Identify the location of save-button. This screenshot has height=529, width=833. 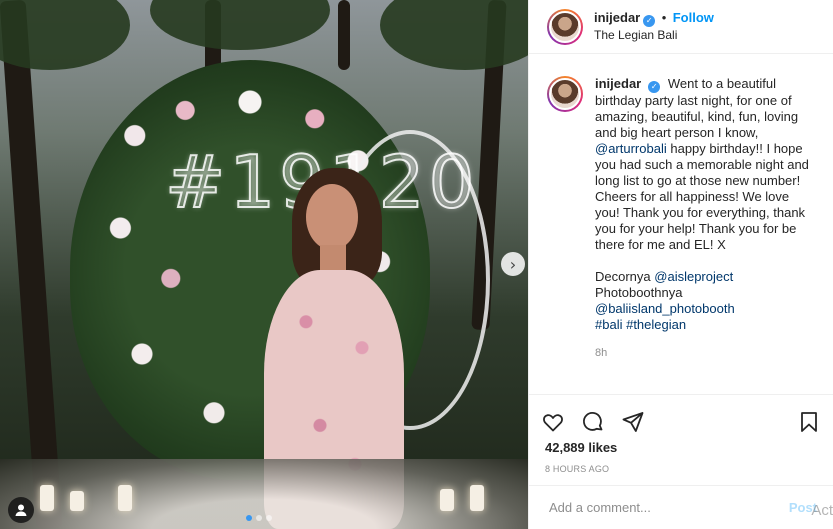
(807, 422).